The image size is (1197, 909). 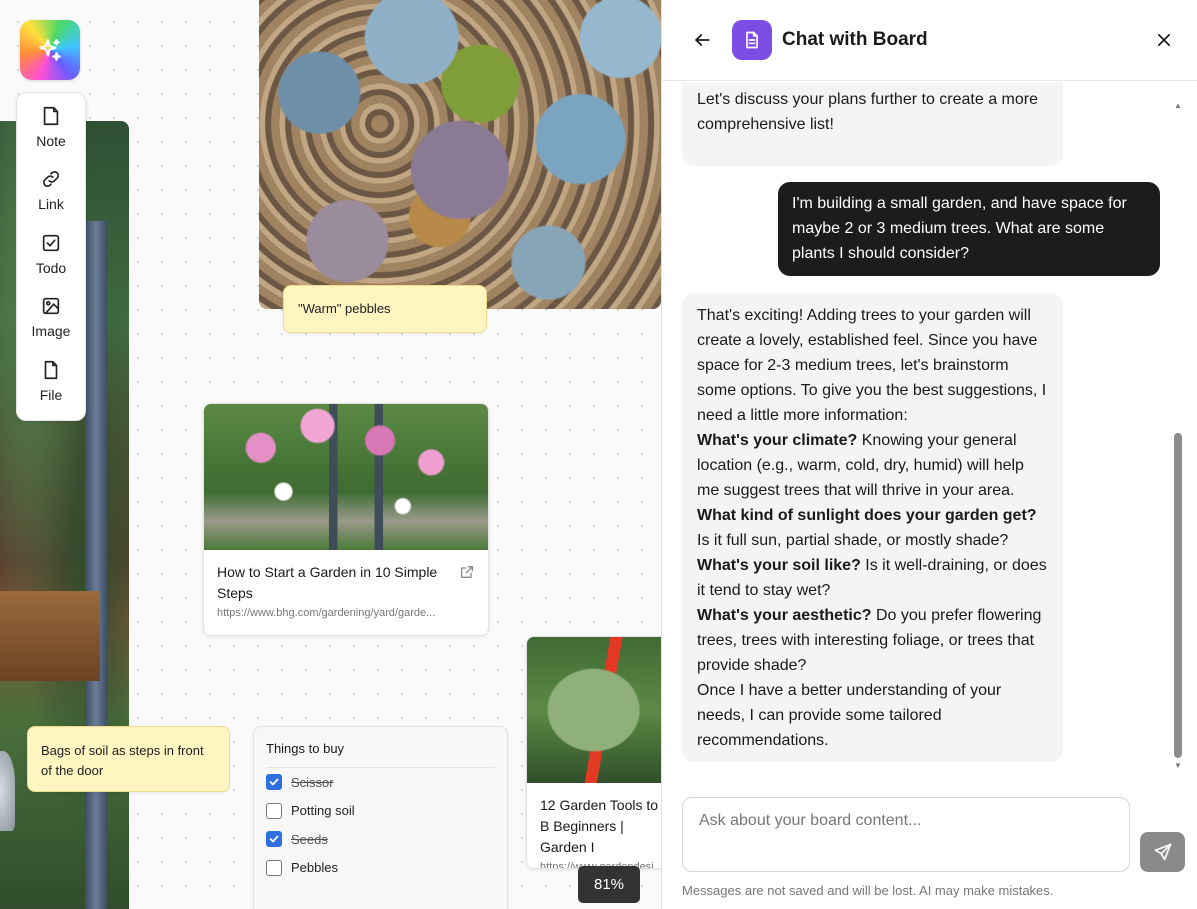 I want to click on todo-item: Pebbles, so click(x=380, y=868).